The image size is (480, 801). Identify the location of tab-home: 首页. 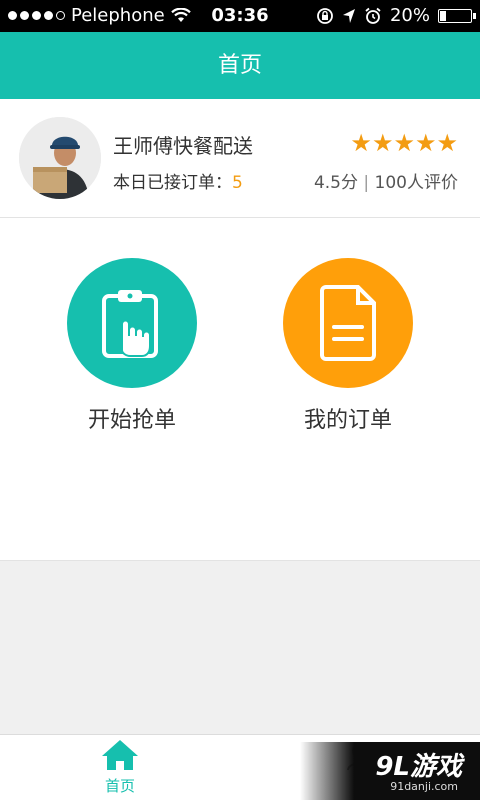
(120, 767).